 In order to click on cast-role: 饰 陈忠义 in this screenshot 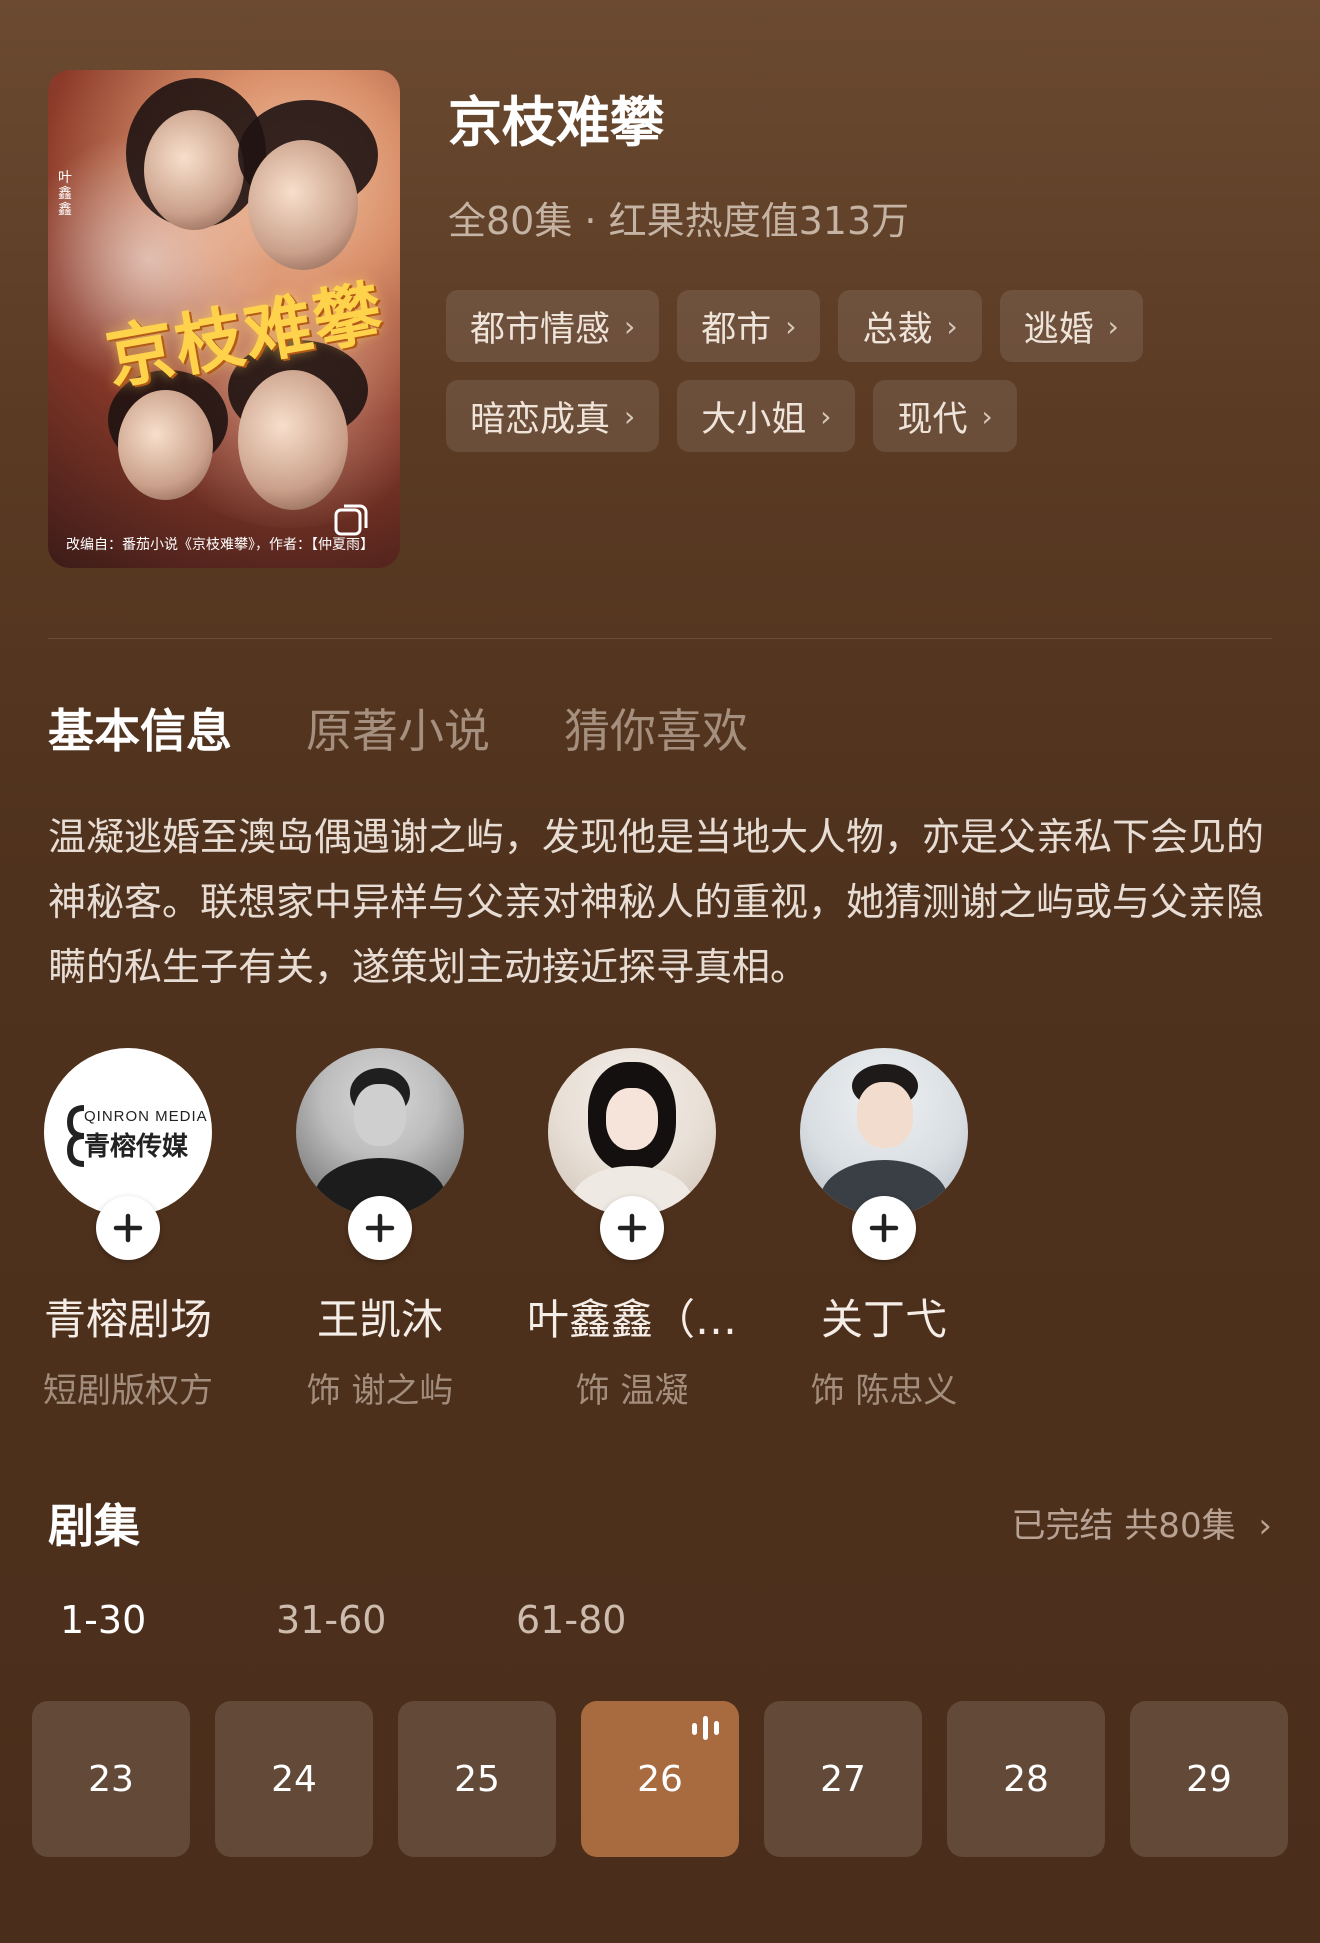, I will do `click(884, 1391)`.